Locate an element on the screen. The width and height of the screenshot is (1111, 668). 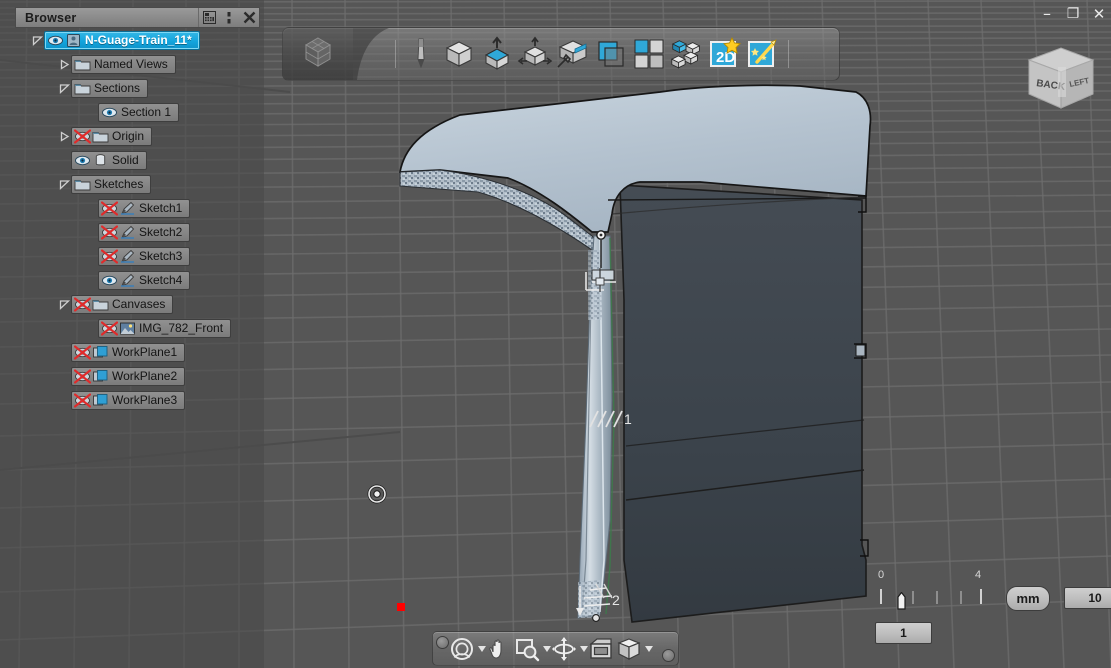
folder-icon is located at coordinates (100, 136).